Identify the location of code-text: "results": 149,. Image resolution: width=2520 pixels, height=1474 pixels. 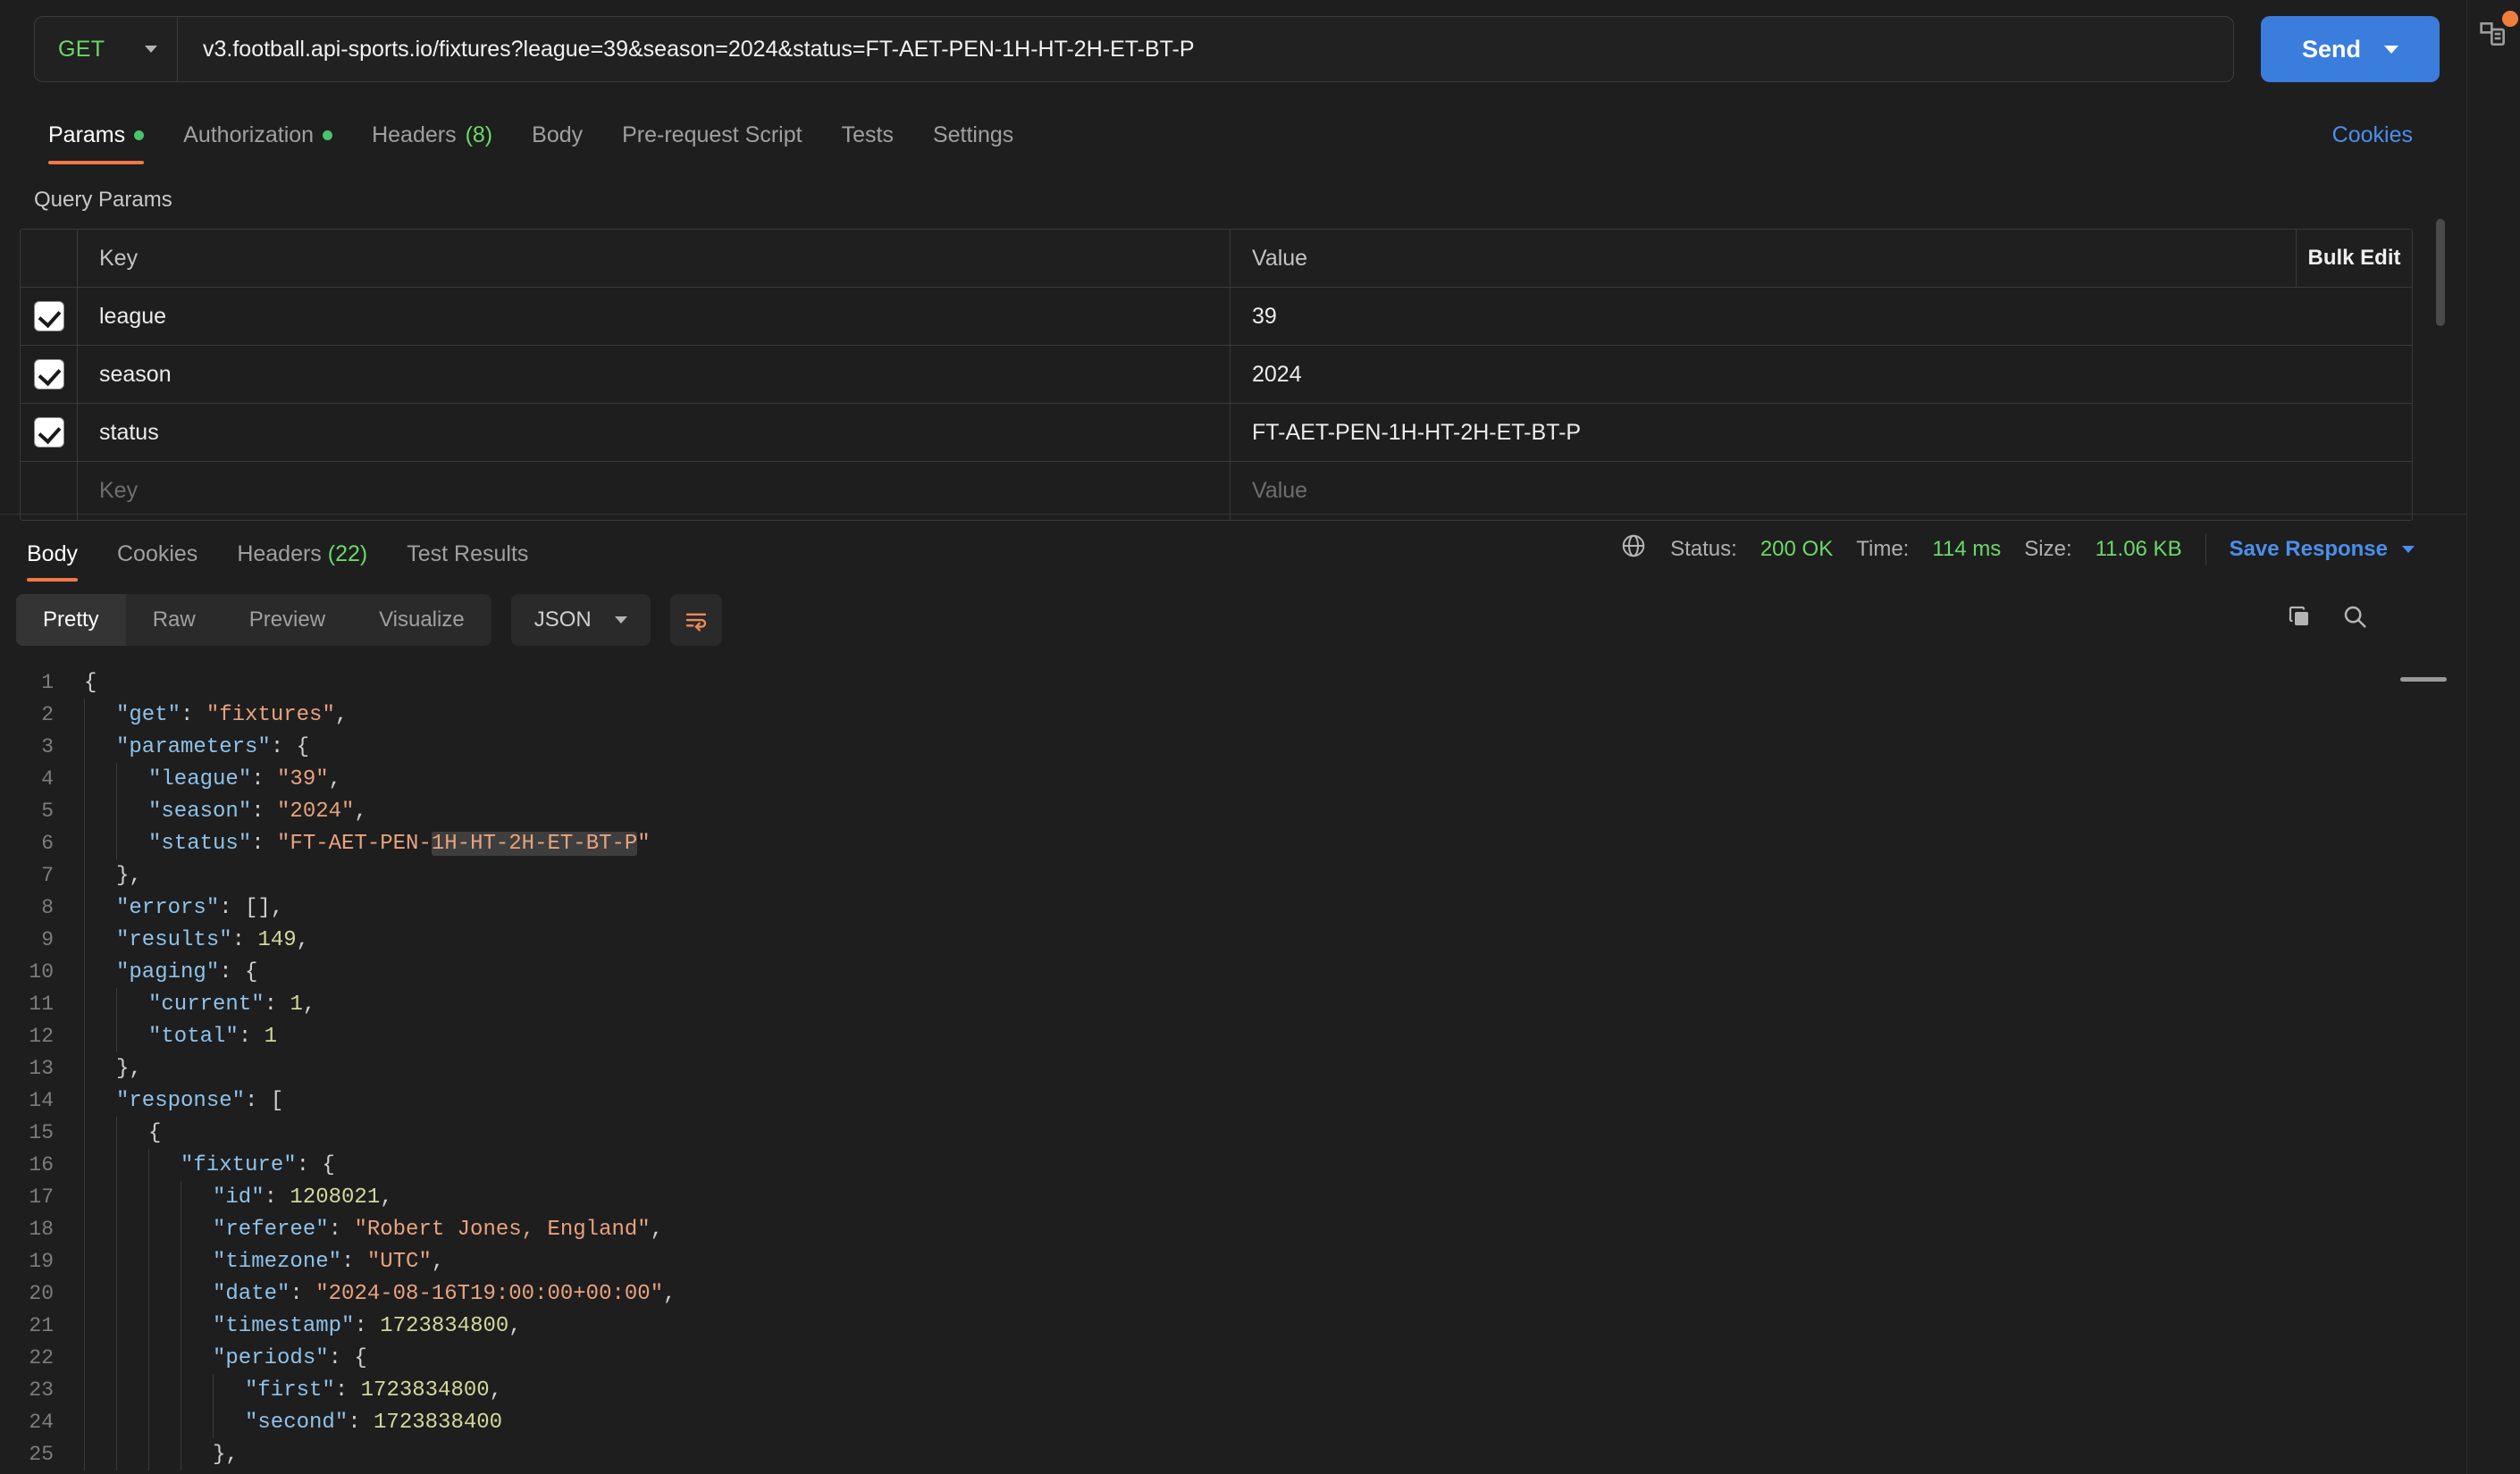
(213, 939).